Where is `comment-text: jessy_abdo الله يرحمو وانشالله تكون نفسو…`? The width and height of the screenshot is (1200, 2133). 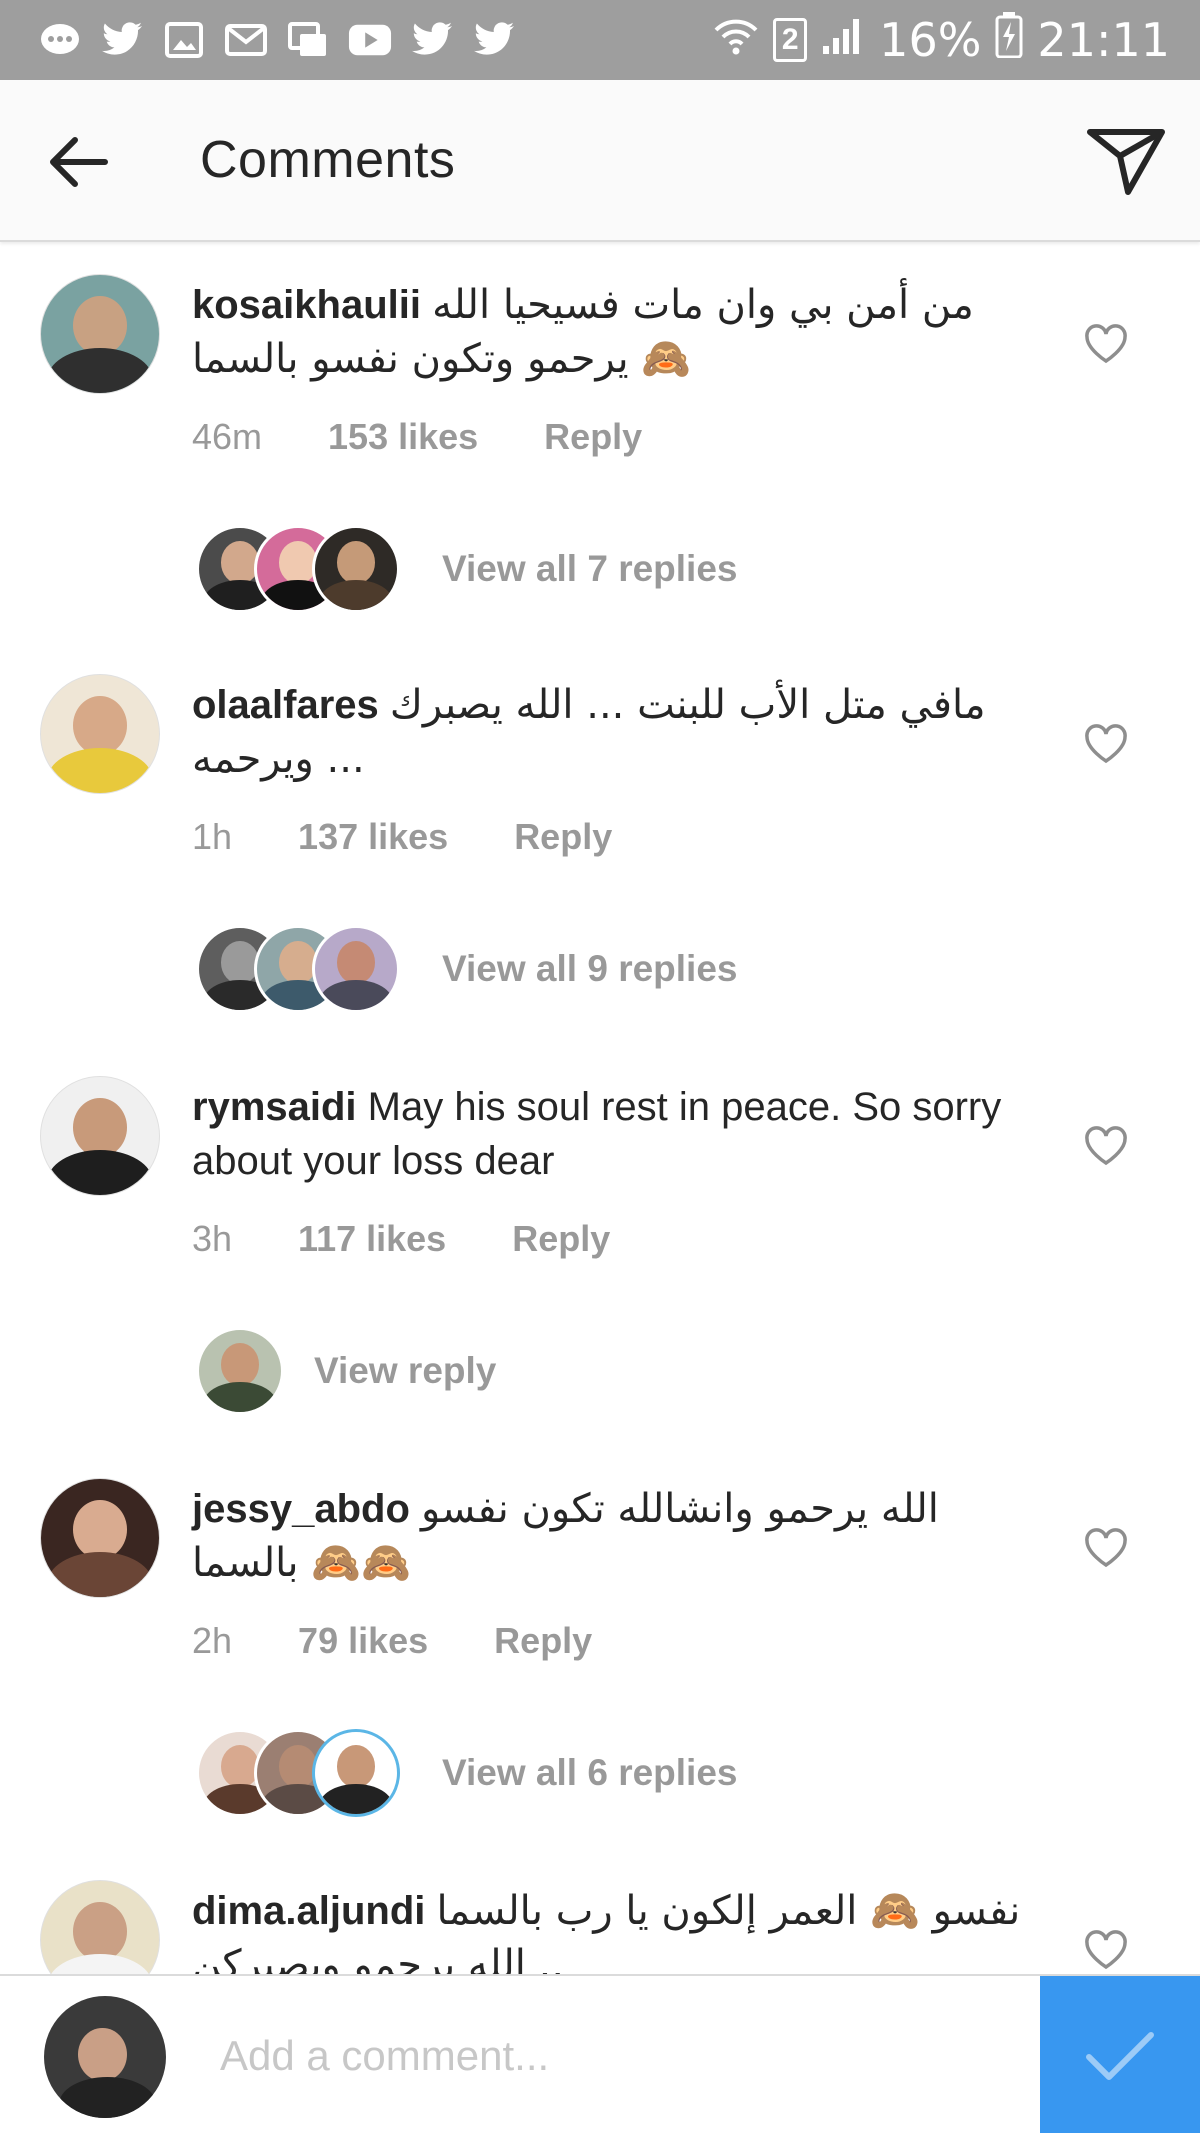
comment-text: jessy_abdo الله يرحمو وانشالله تكون نفسو… is located at coordinates (617, 1536).